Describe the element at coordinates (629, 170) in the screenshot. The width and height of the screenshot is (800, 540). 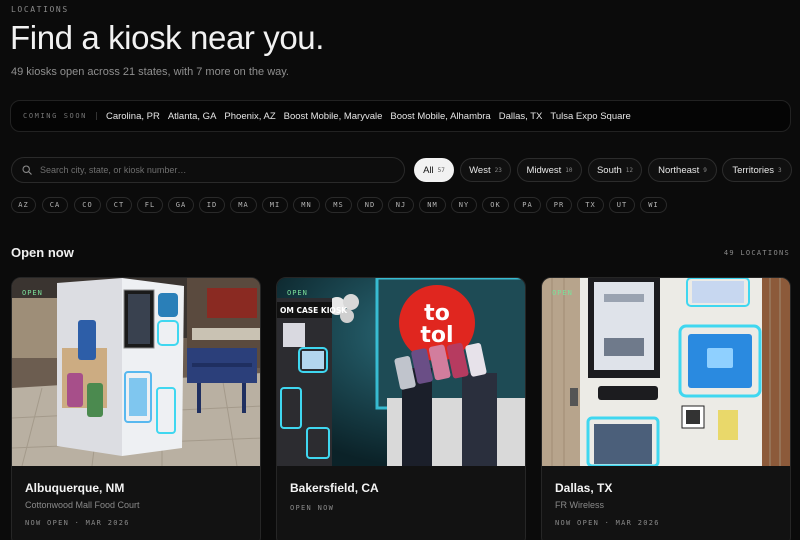
I see `region-count: 12` at that location.